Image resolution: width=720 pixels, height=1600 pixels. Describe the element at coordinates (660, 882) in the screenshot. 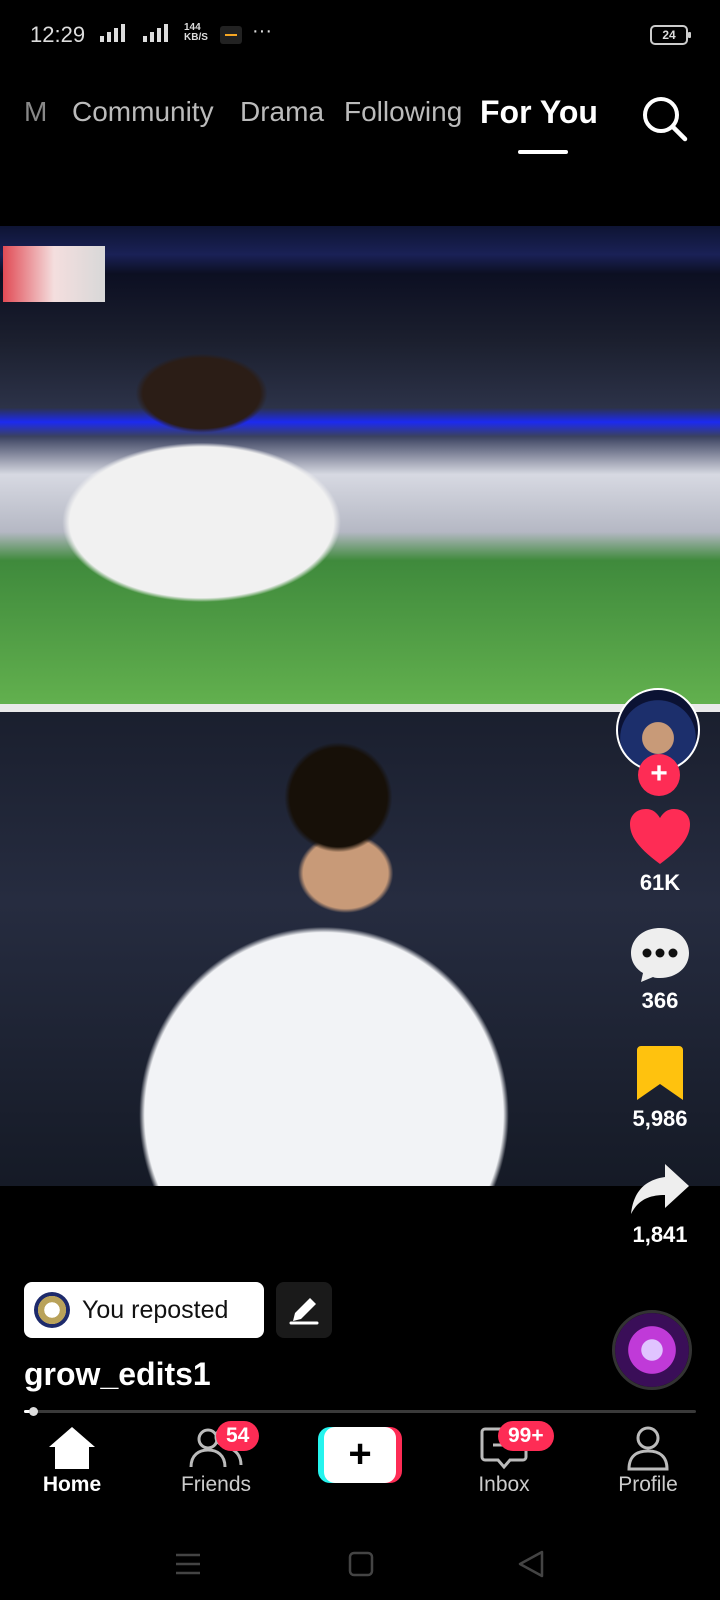

I see `like-count: 61K` at that location.